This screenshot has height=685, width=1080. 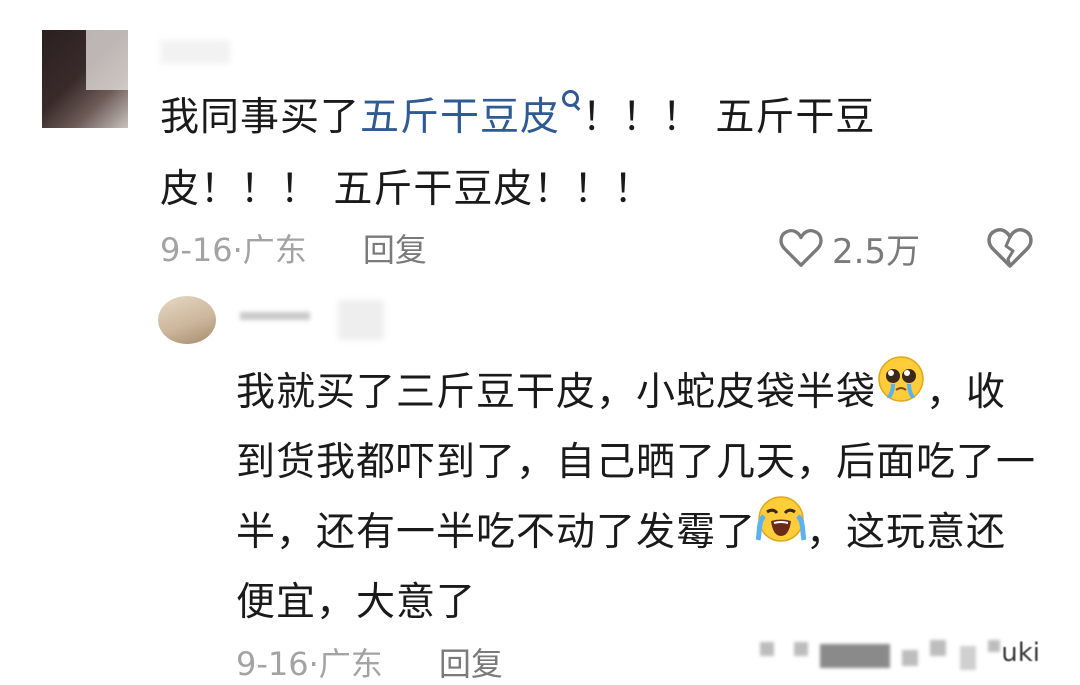 I want to click on avatar, so click(x=85, y=79).